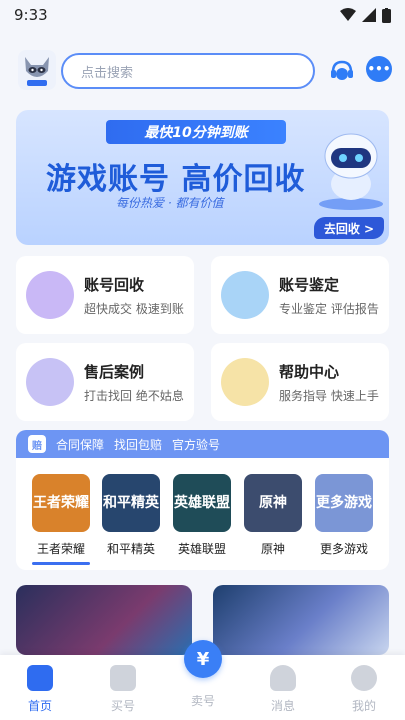 This screenshot has height=720, width=405. I want to click on signal-icon, so click(369, 15).